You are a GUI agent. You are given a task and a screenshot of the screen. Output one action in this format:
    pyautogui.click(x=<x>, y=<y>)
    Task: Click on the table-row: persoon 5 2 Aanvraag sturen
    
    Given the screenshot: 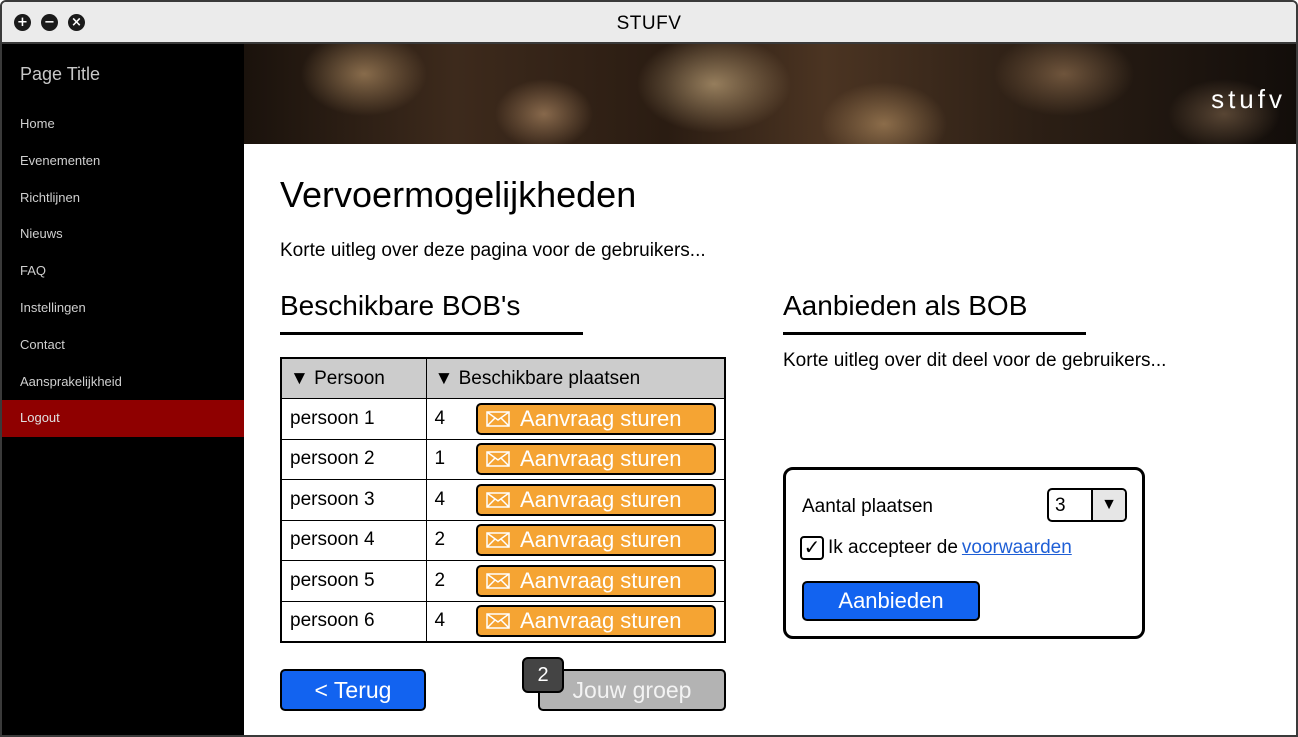 What is the action you would take?
    pyautogui.click(x=503, y=581)
    